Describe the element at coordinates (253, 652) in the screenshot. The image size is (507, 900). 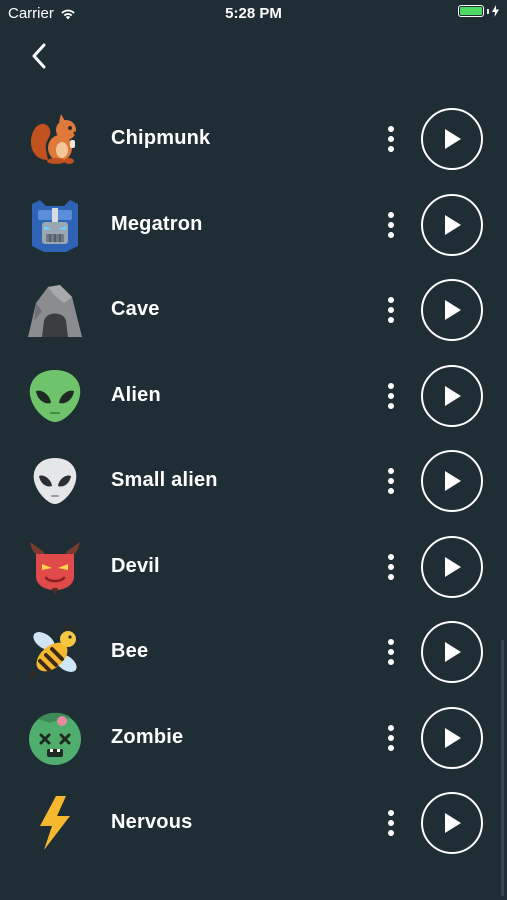
I see `sound-row-bee: Bee` at that location.